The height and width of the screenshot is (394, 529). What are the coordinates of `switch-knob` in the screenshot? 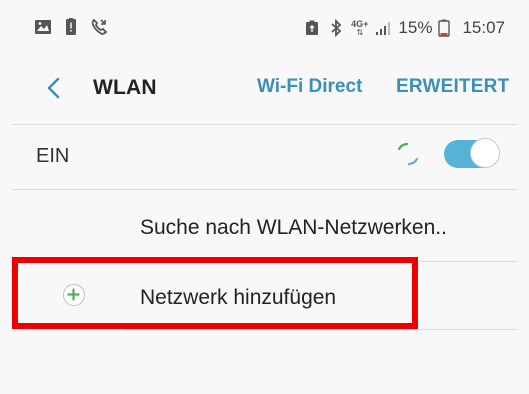 It's located at (485, 153).